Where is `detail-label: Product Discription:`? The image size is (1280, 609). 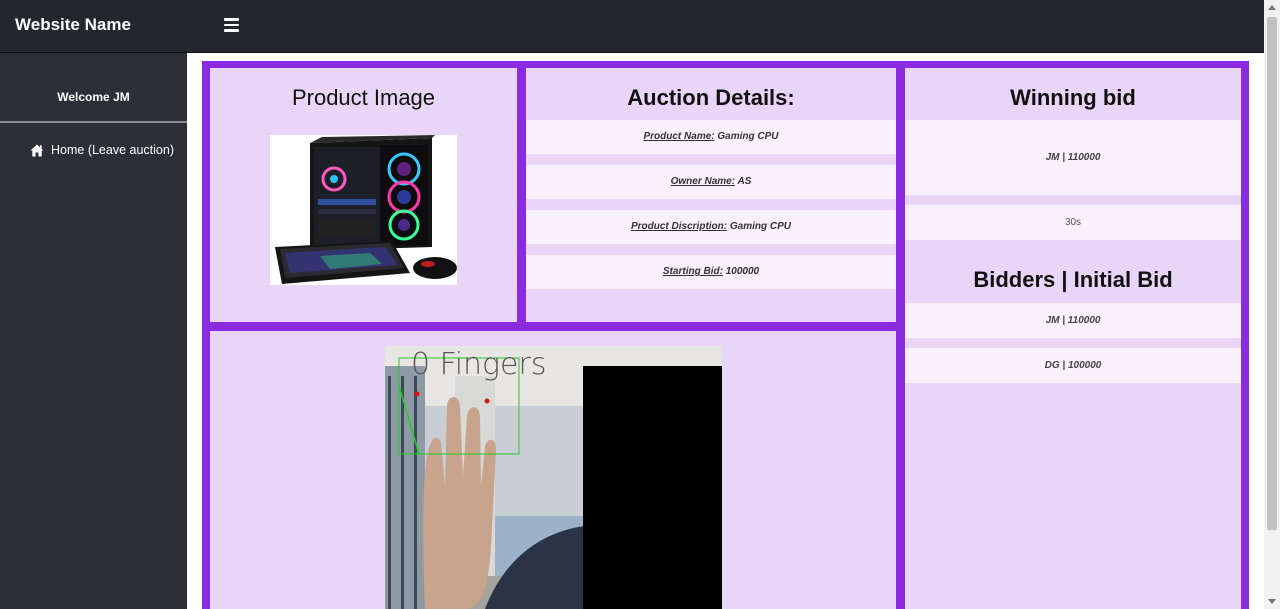 detail-label: Product Discription: is located at coordinates (679, 226).